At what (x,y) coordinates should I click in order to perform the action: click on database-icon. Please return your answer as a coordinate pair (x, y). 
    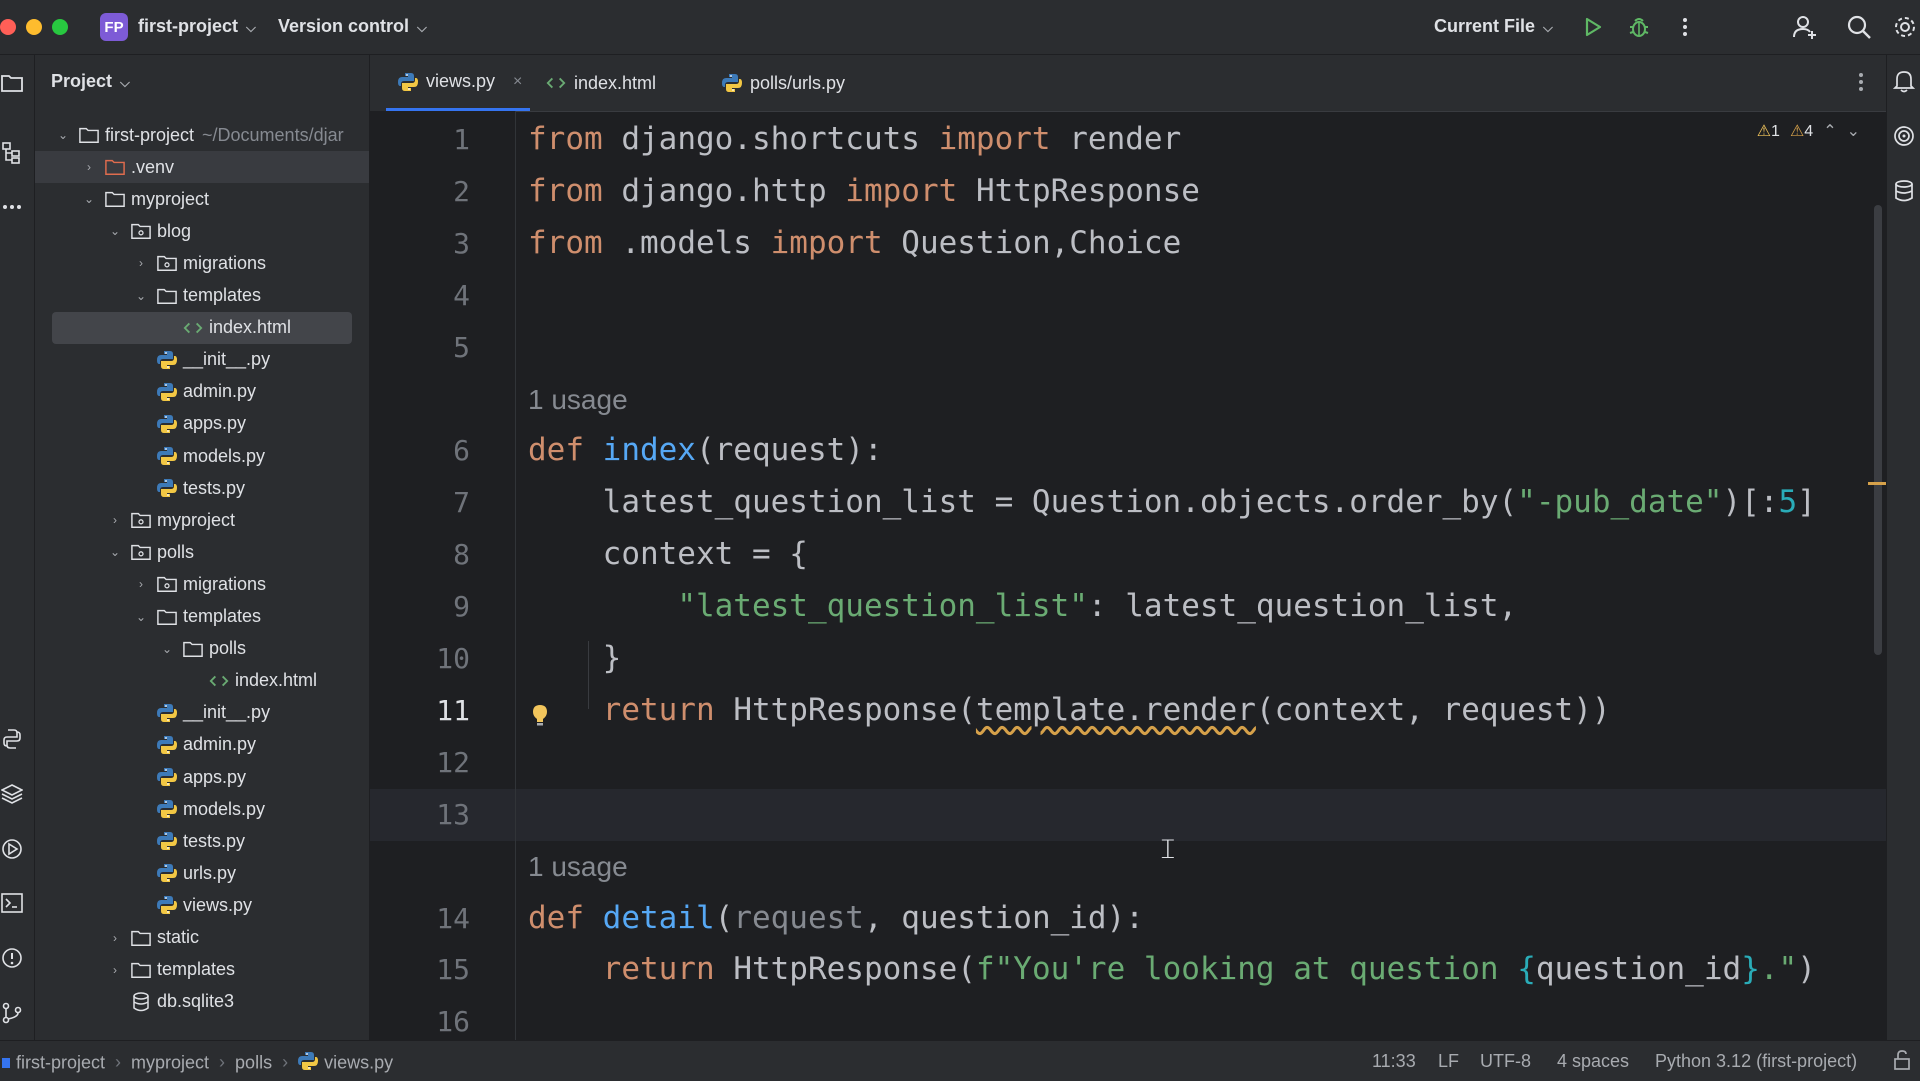
    Looking at the image, I should click on (1904, 193).